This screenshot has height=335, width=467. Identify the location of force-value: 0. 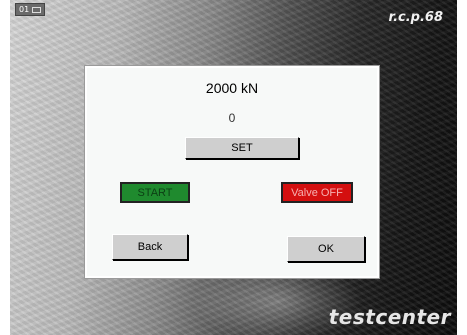
(232, 118).